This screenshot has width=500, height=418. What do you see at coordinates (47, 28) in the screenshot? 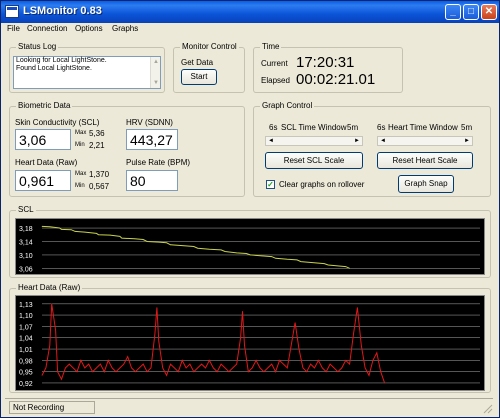
I see `menu-connection: Connection` at bounding box center [47, 28].